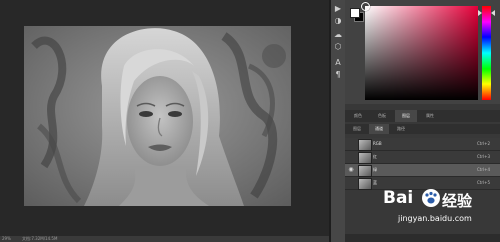 Image resolution: width=500 pixels, height=242 pixels. I want to click on channel-name: RGB, so click(377, 143).